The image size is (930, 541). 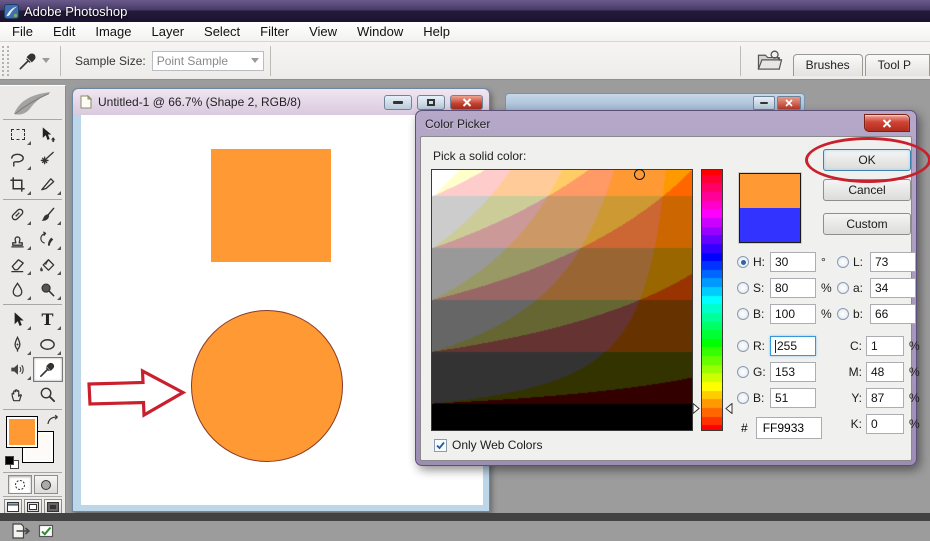 What do you see at coordinates (867, 160) in the screenshot?
I see `ok-button: OK` at bounding box center [867, 160].